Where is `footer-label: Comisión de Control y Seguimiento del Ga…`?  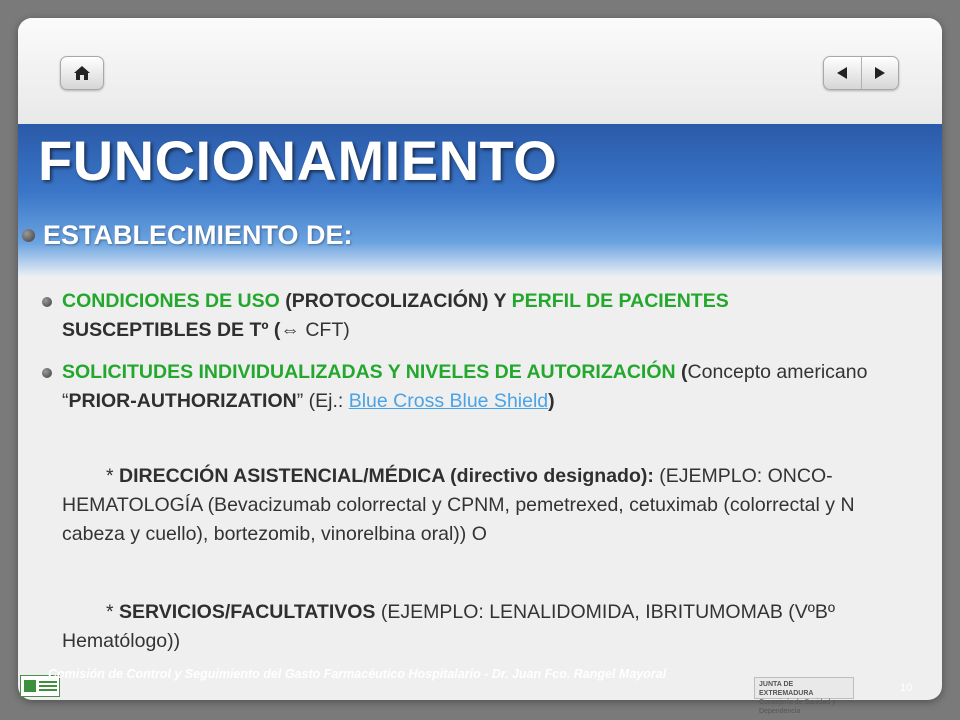 footer-label: Comisión de Control y Seguimiento del Ga… is located at coordinates (357, 674).